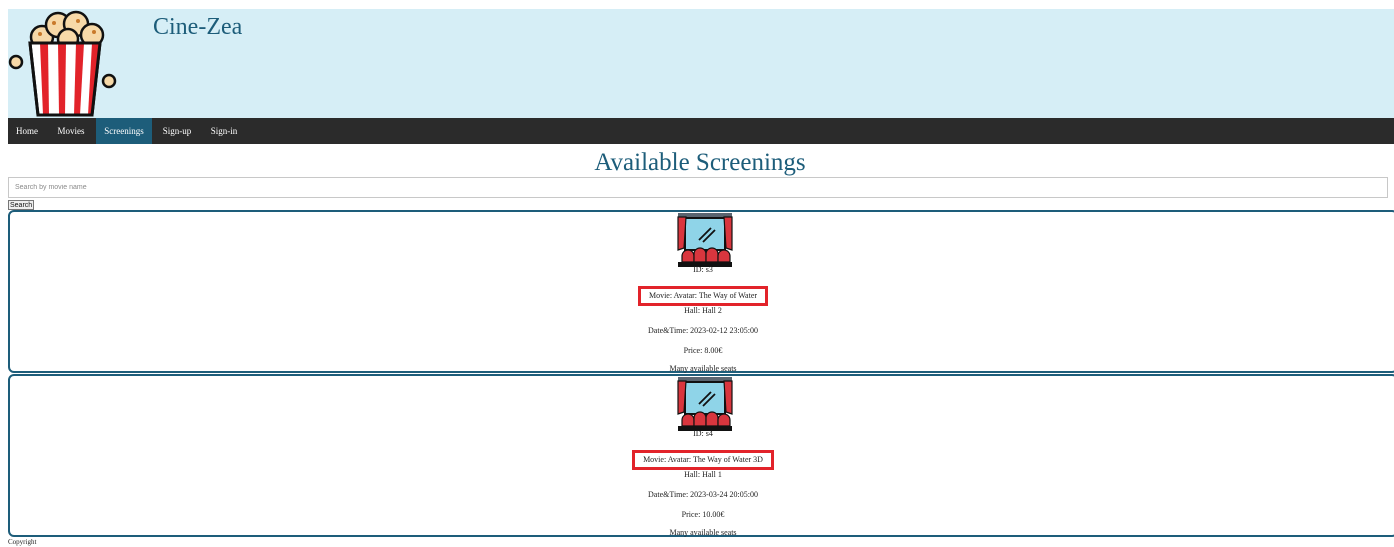  I want to click on nav-item-sign-in: Sign-in, so click(224, 131).